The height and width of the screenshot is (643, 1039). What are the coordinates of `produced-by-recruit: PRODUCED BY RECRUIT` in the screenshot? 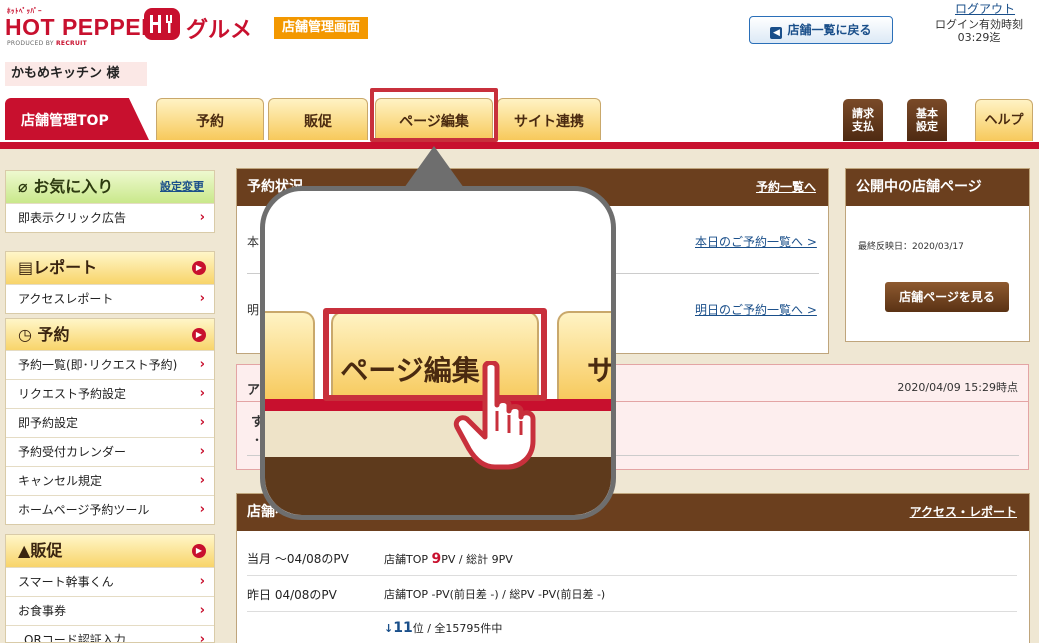 It's located at (47, 43).